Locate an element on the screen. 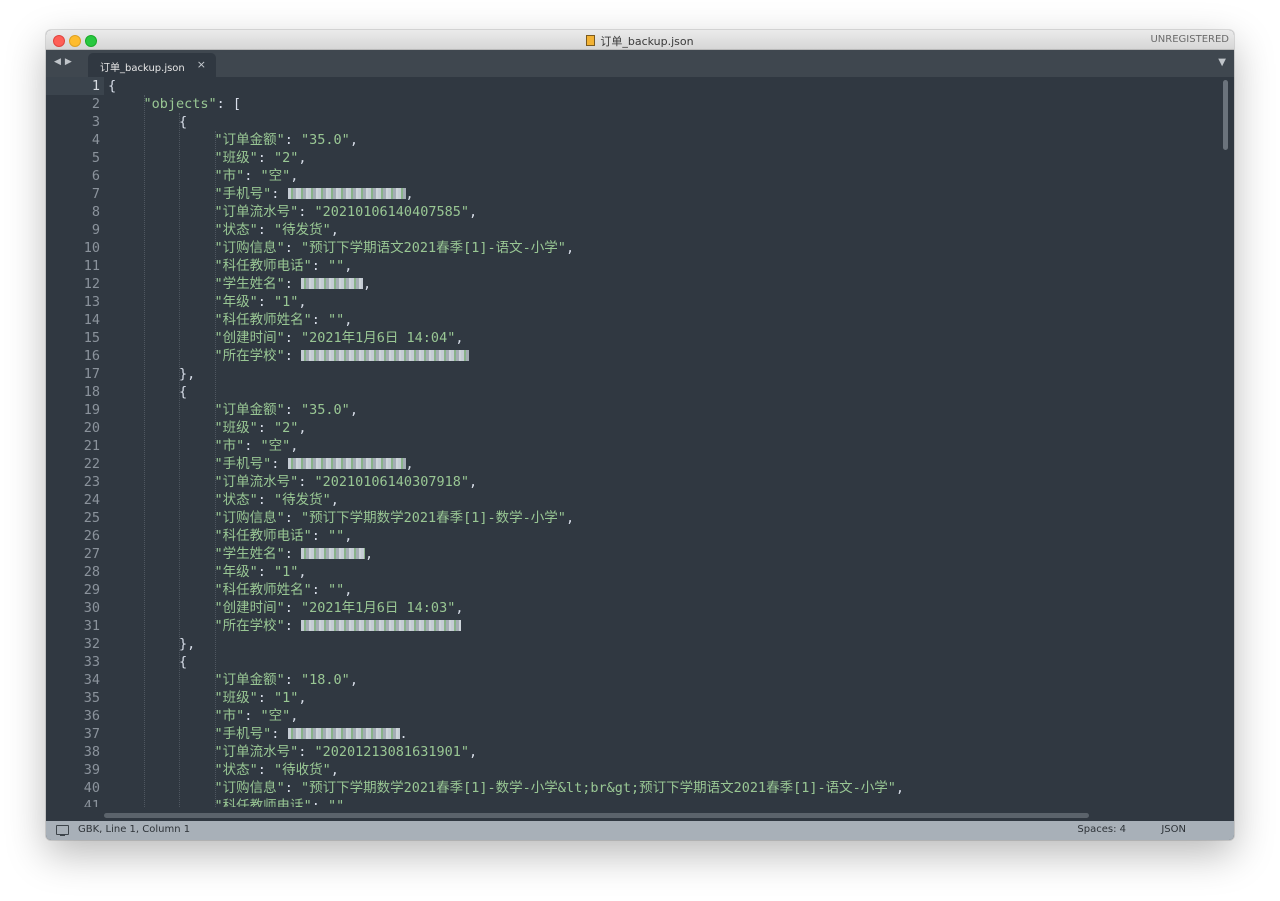  line-number: 24 is located at coordinates (91, 500).